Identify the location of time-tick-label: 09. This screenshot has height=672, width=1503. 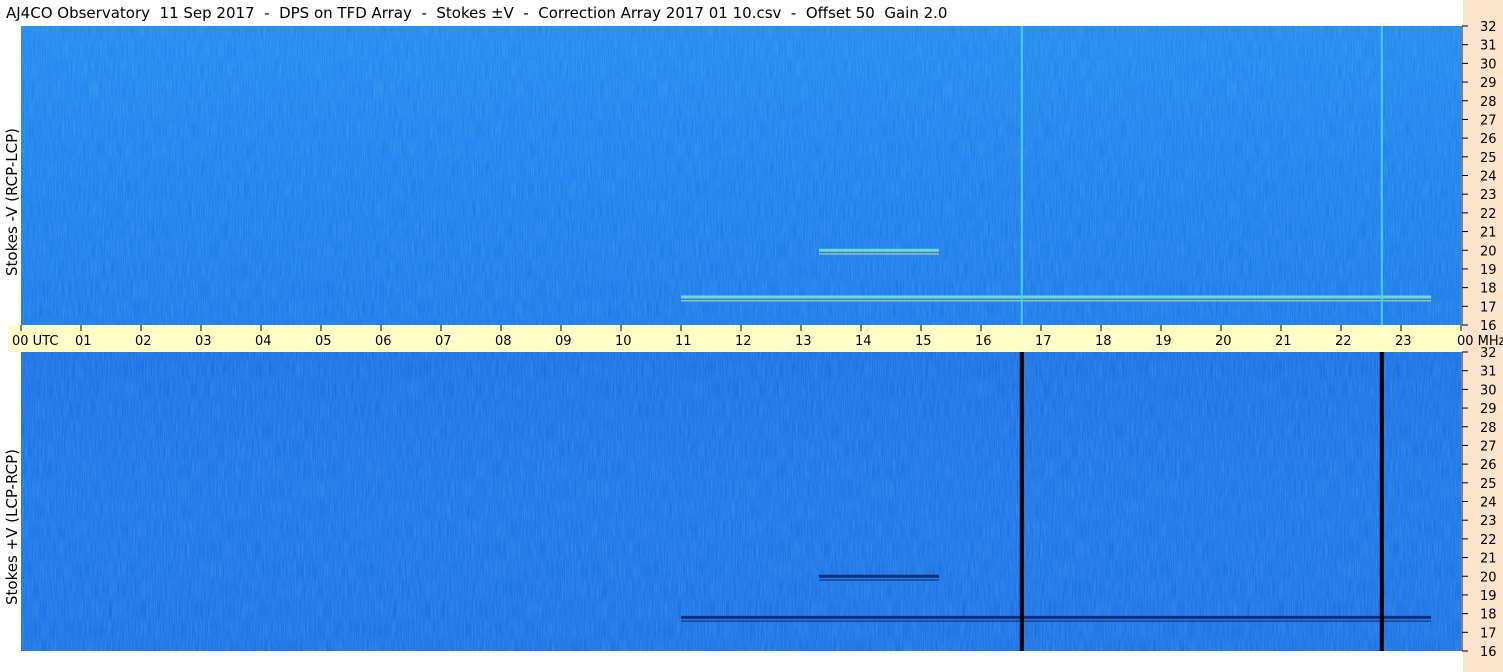
(563, 341).